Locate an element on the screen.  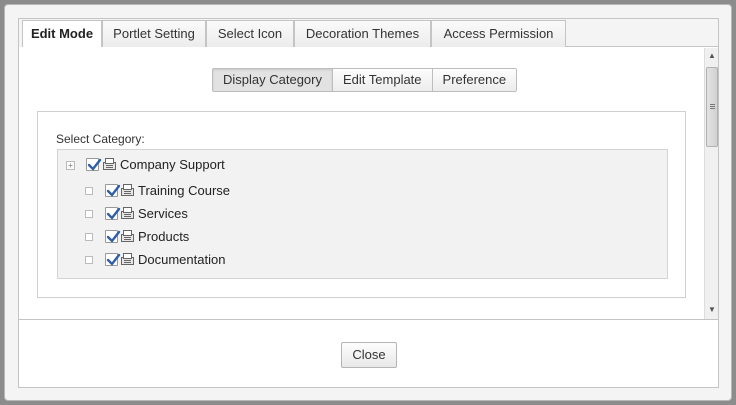
tree-row-root: + Company Support is located at coordinates (362, 165).